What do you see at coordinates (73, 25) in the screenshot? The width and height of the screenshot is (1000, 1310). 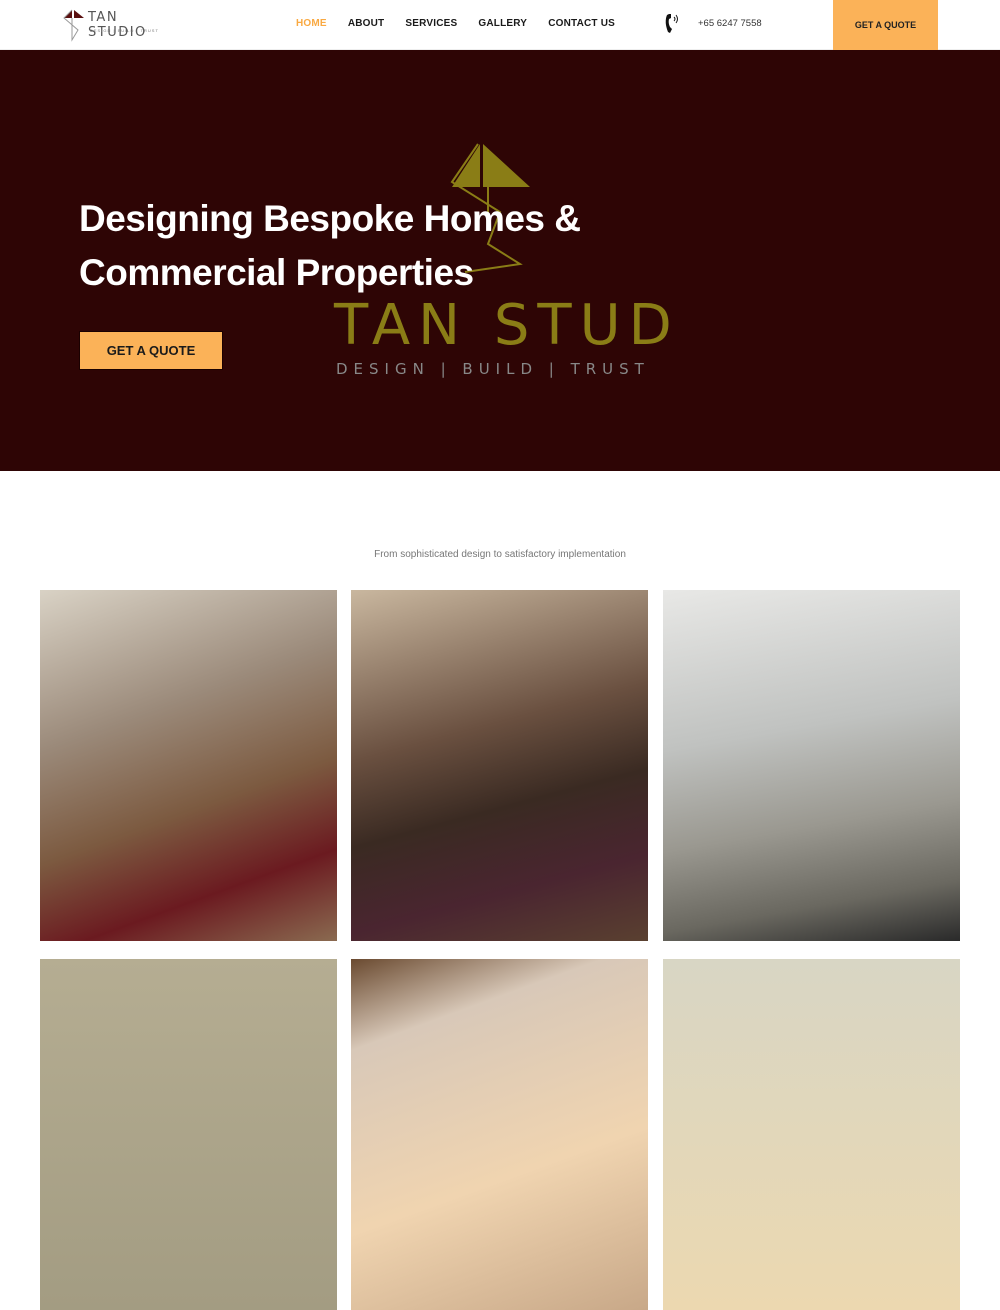 I see `logo-mark-icon` at bounding box center [73, 25].